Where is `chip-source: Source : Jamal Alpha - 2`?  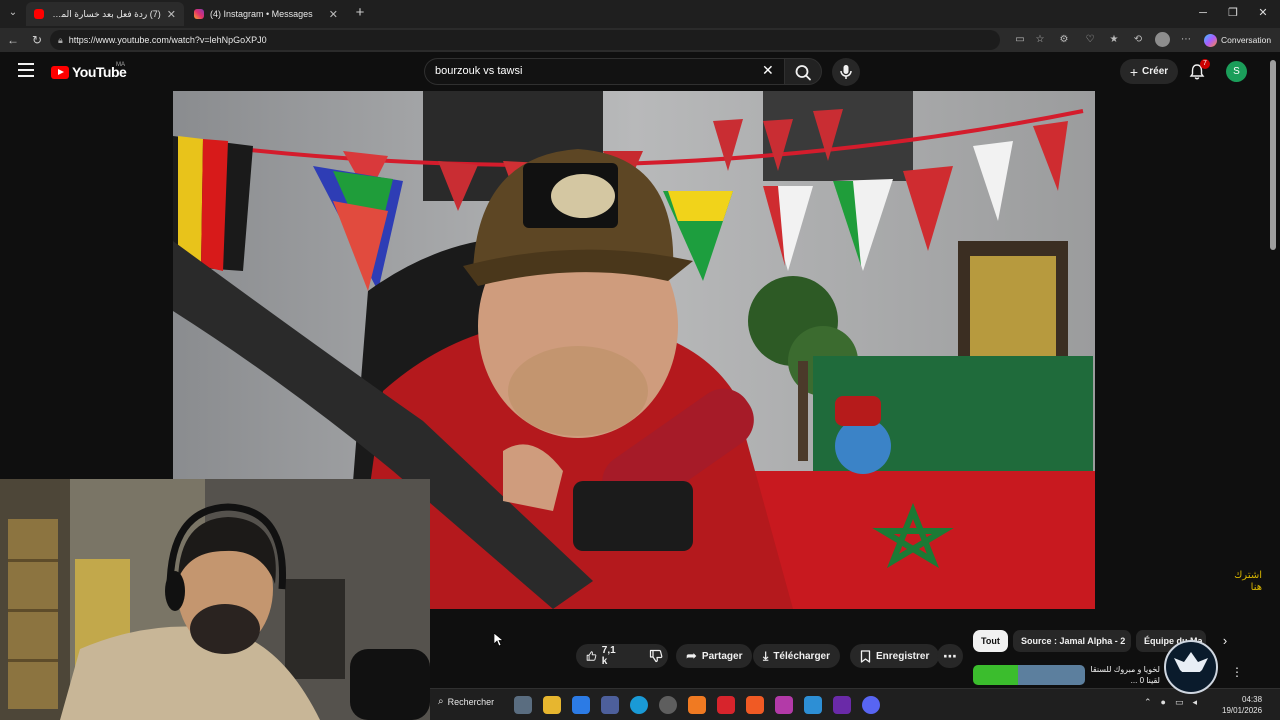 chip-source: Source : Jamal Alpha - 2 is located at coordinates (1072, 641).